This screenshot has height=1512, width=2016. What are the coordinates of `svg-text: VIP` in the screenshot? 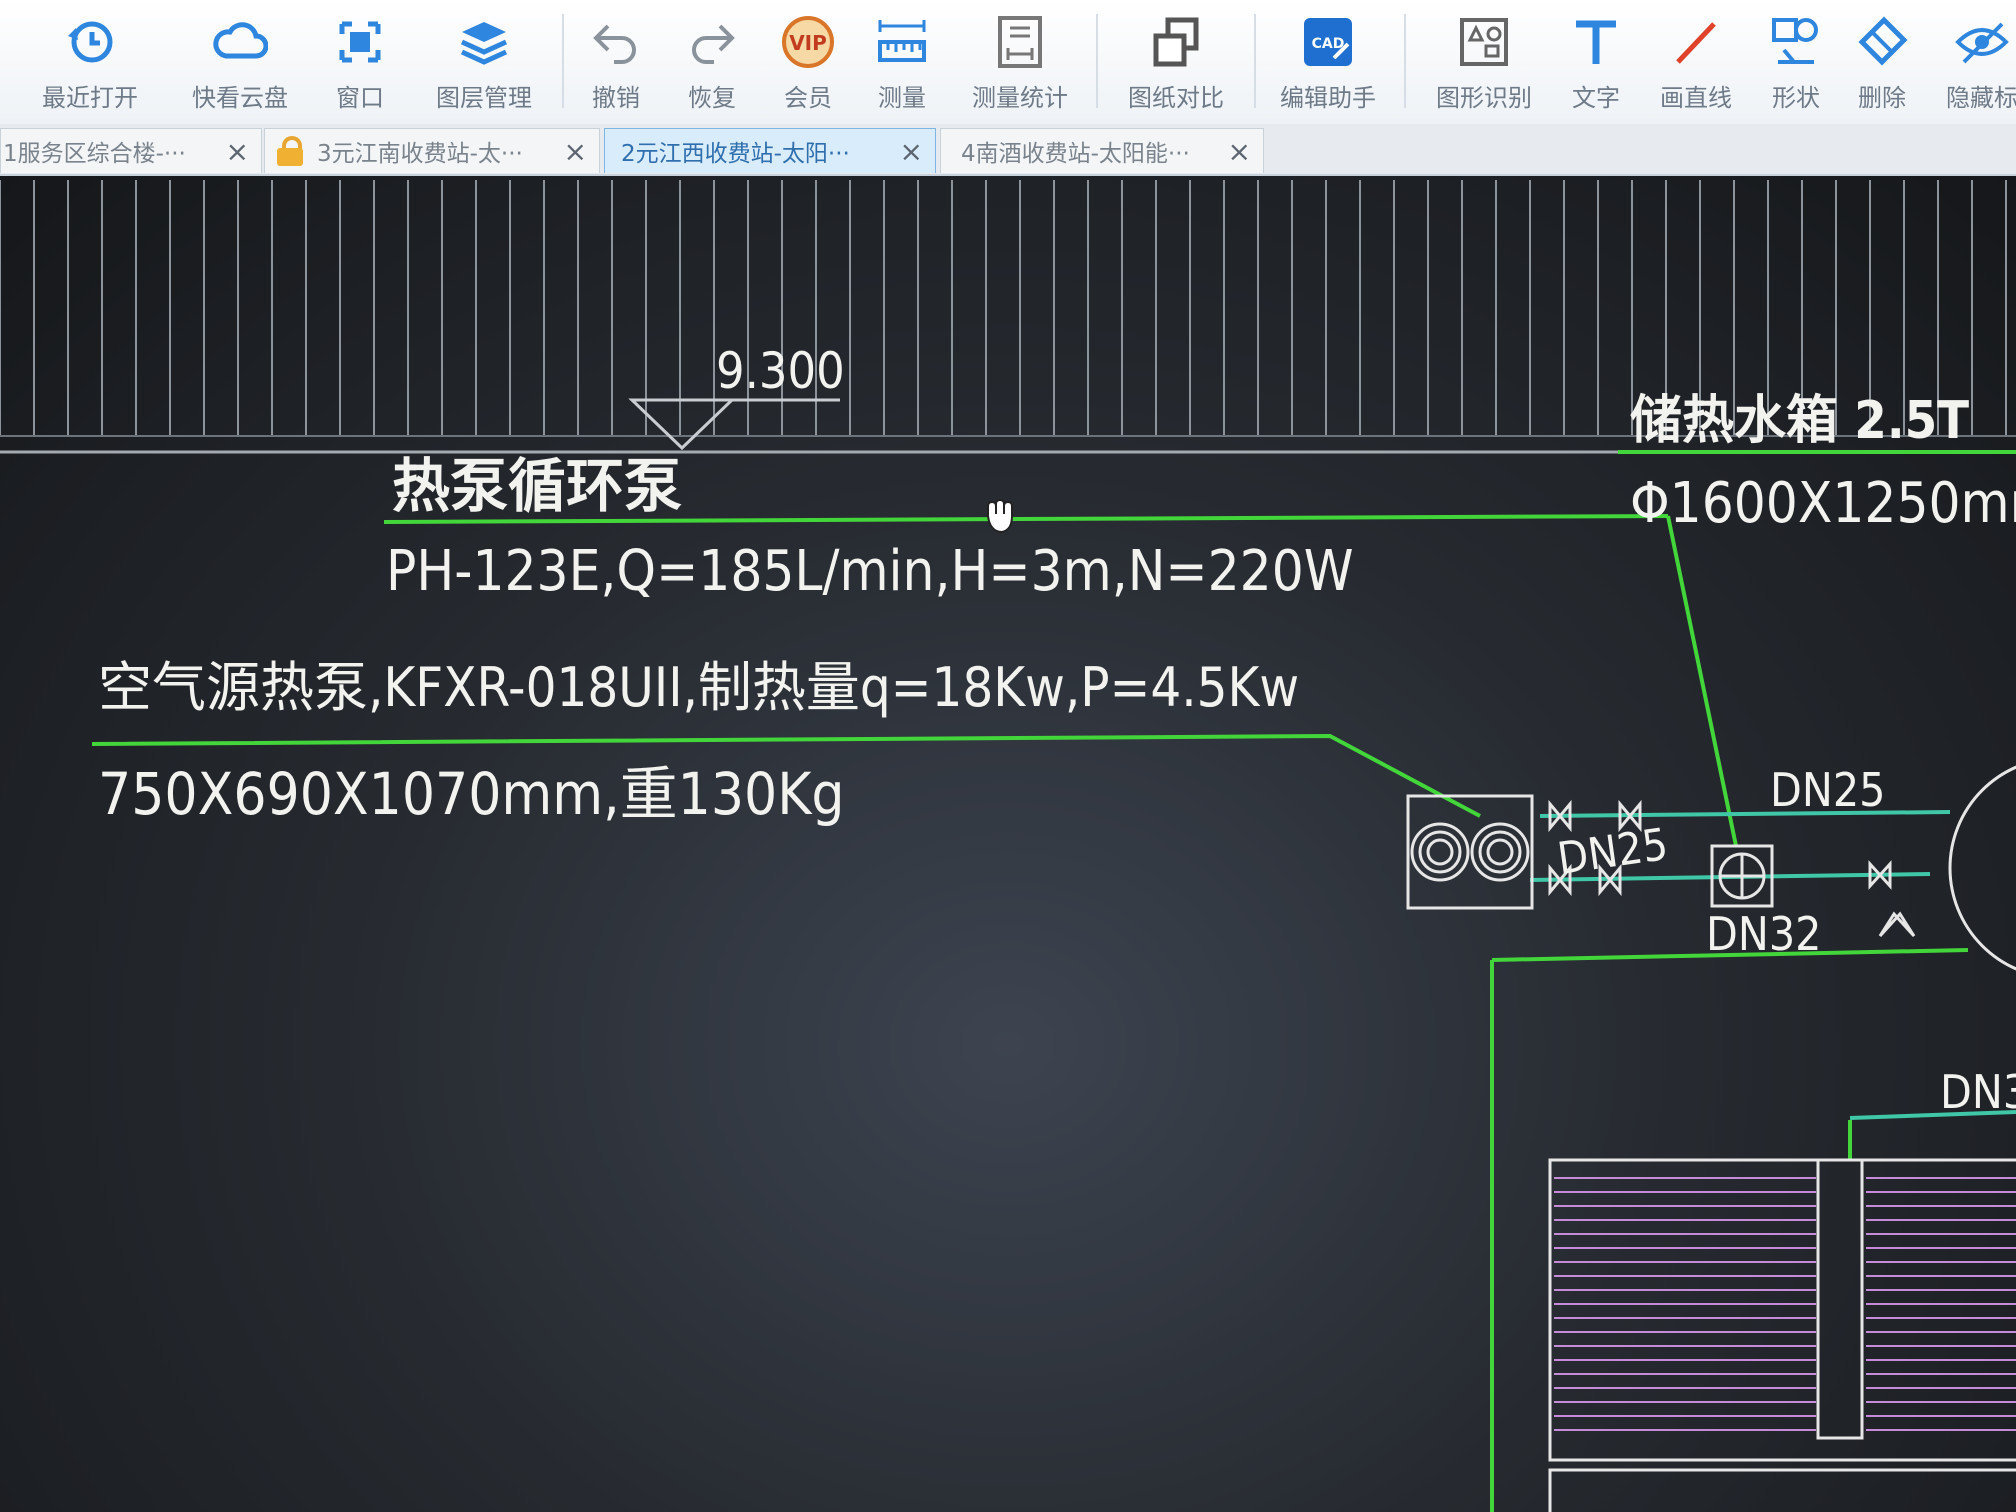 It's located at (808, 43).